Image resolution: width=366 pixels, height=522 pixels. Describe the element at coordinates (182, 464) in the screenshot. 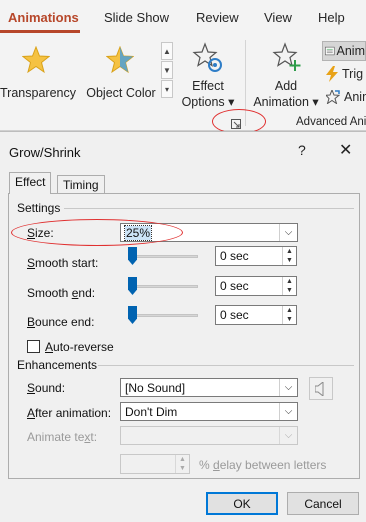

I see `delay-spin-buttons: ▲ ▼` at that location.